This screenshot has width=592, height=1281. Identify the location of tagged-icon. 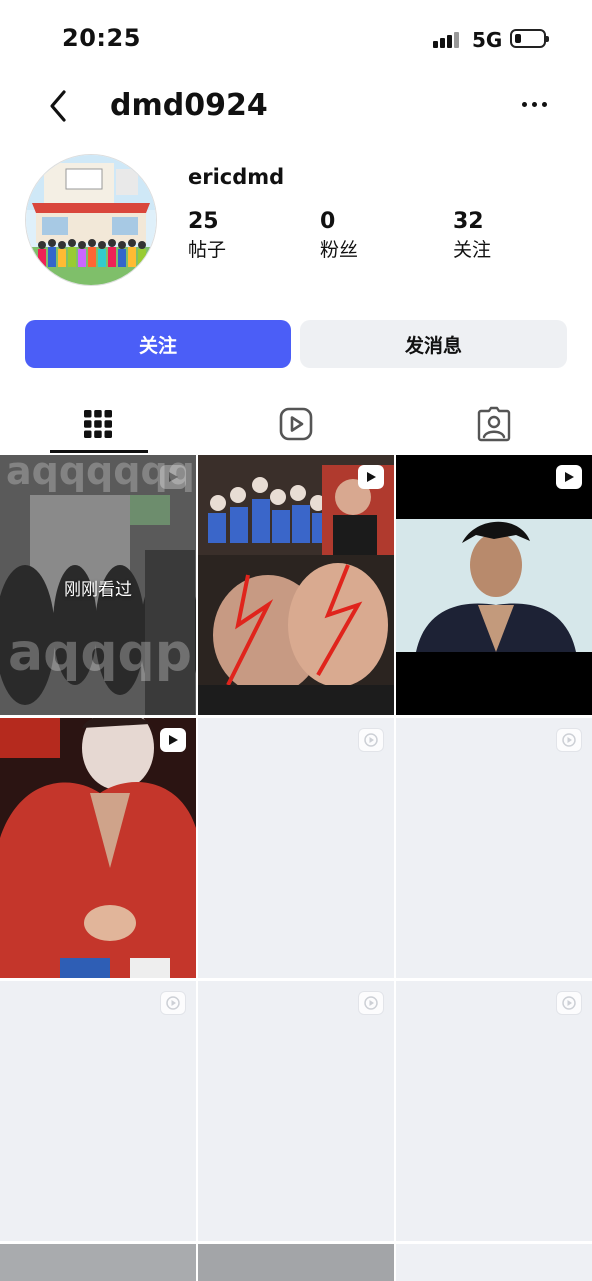
(494, 424).